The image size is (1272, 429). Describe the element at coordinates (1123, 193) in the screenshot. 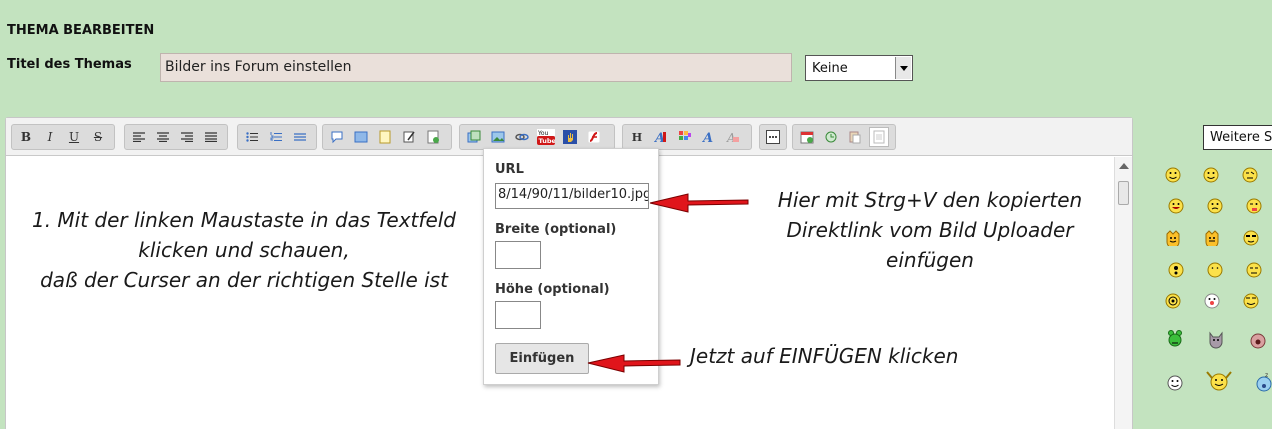

I see `scroll-thumb` at that location.